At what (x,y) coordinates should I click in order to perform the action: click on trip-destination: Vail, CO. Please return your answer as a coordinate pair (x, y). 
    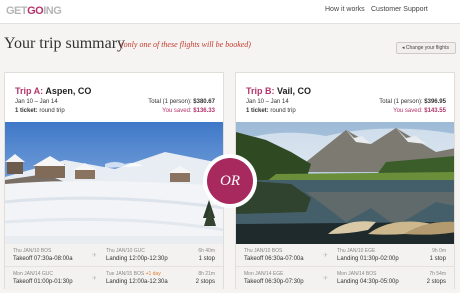
    Looking at the image, I should click on (294, 91).